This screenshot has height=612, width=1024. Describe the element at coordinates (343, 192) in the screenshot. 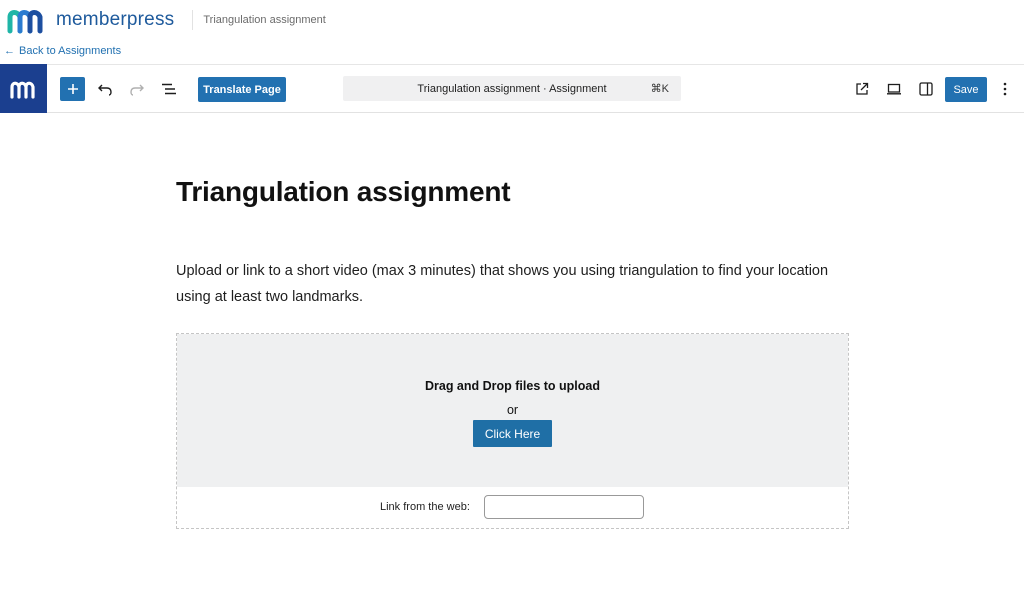

I see `page-title: Triangulation assignment` at that location.